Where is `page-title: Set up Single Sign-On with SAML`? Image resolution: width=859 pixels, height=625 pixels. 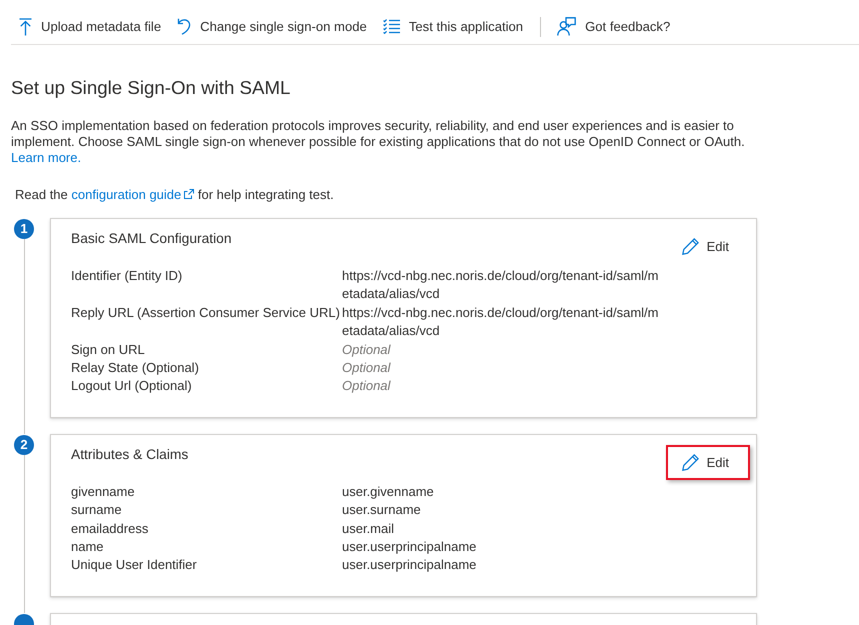 page-title: Set up Single Sign-On with SAML is located at coordinates (150, 88).